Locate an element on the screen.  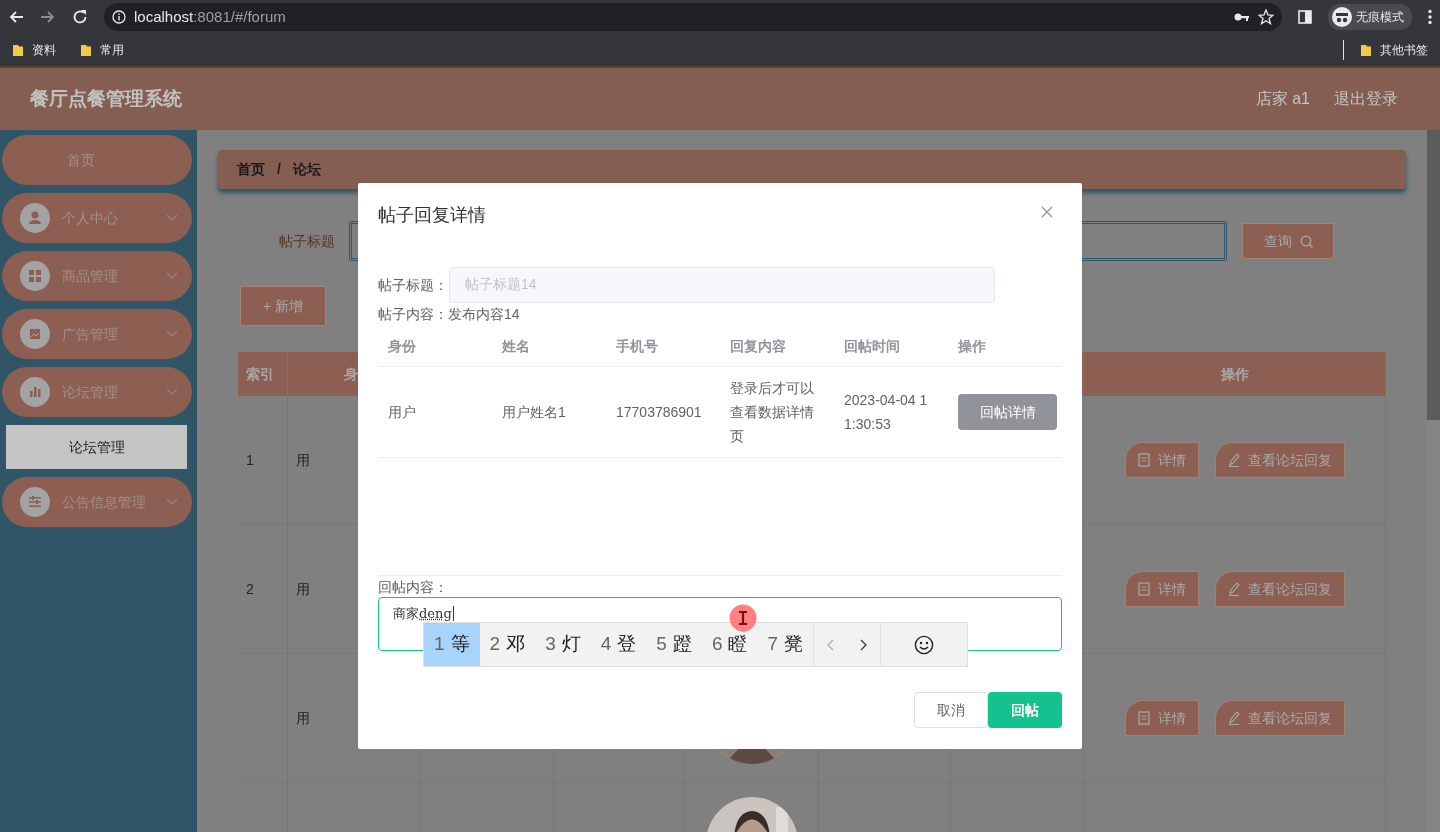
column-header: 索引 is located at coordinates (260, 374).